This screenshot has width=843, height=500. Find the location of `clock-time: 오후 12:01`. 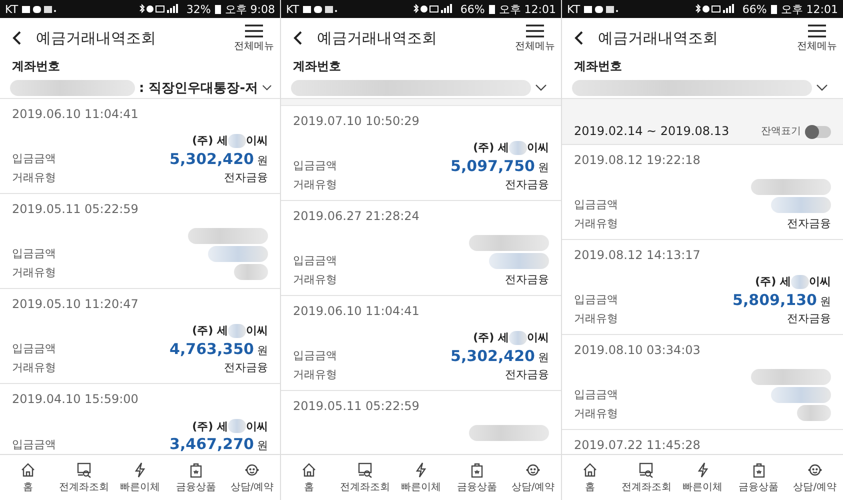

clock-time: 오후 12:01 is located at coordinates (809, 9).